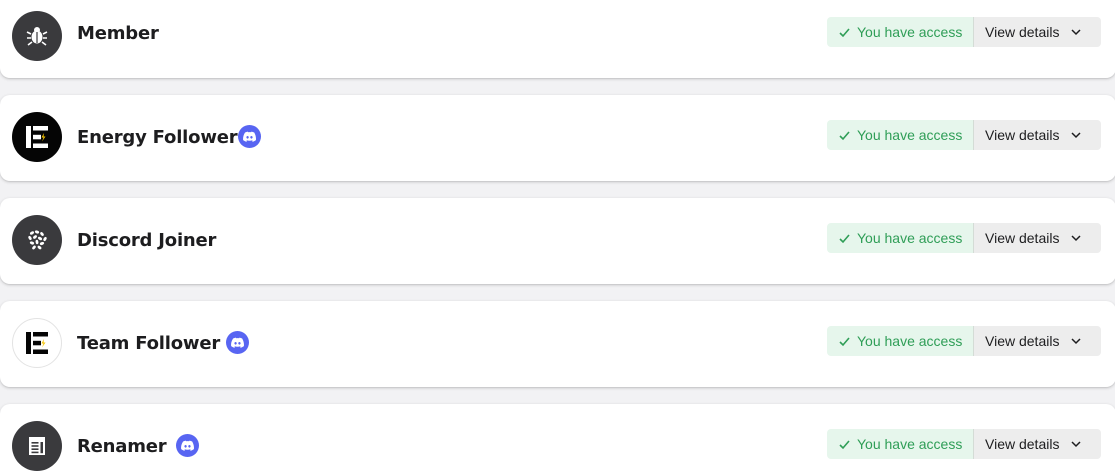 Image resolution: width=1115 pixels, height=475 pixels. I want to click on document-list-icon, so click(37, 446).